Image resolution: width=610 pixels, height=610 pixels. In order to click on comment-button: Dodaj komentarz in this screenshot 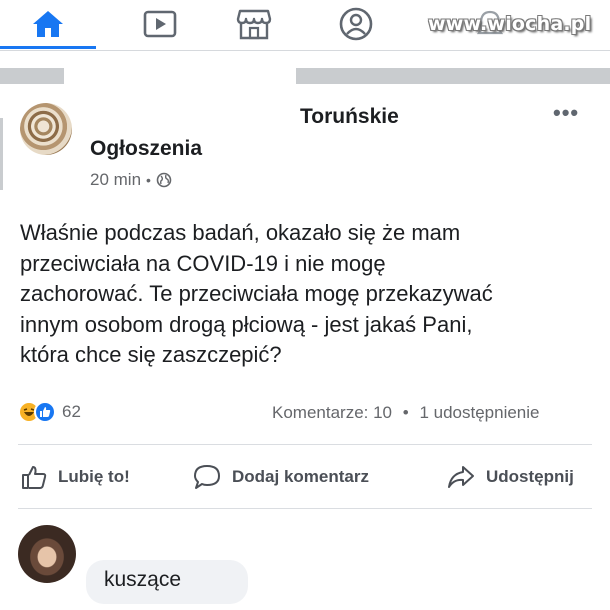, I will do `click(280, 477)`.